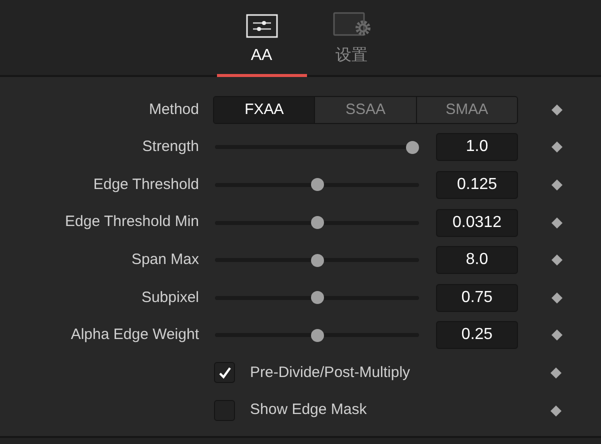 This screenshot has height=444, width=601. What do you see at coordinates (146, 184) in the screenshot?
I see `field-label: Edge Threshold` at bounding box center [146, 184].